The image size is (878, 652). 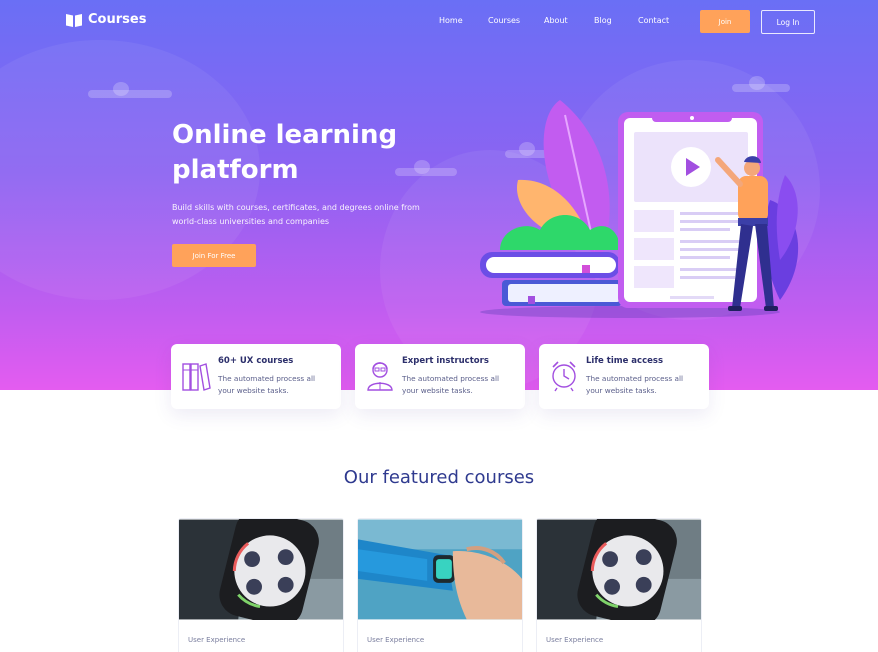 What do you see at coordinates (380, 376) in the screenshot?
I see `instructor-icon` at bounding box center [380, 376].